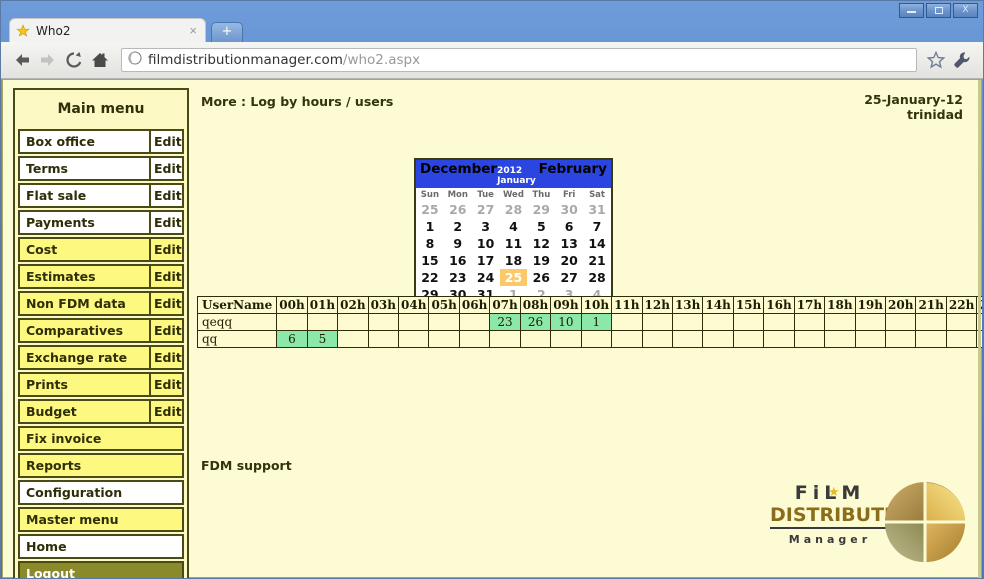 The height and width of the screenshot is (579, 984). What do you see at coordinates (627, 305) in the screenshot?
I see `hours-col-hour: 11h` at bounding box center [627, 305].